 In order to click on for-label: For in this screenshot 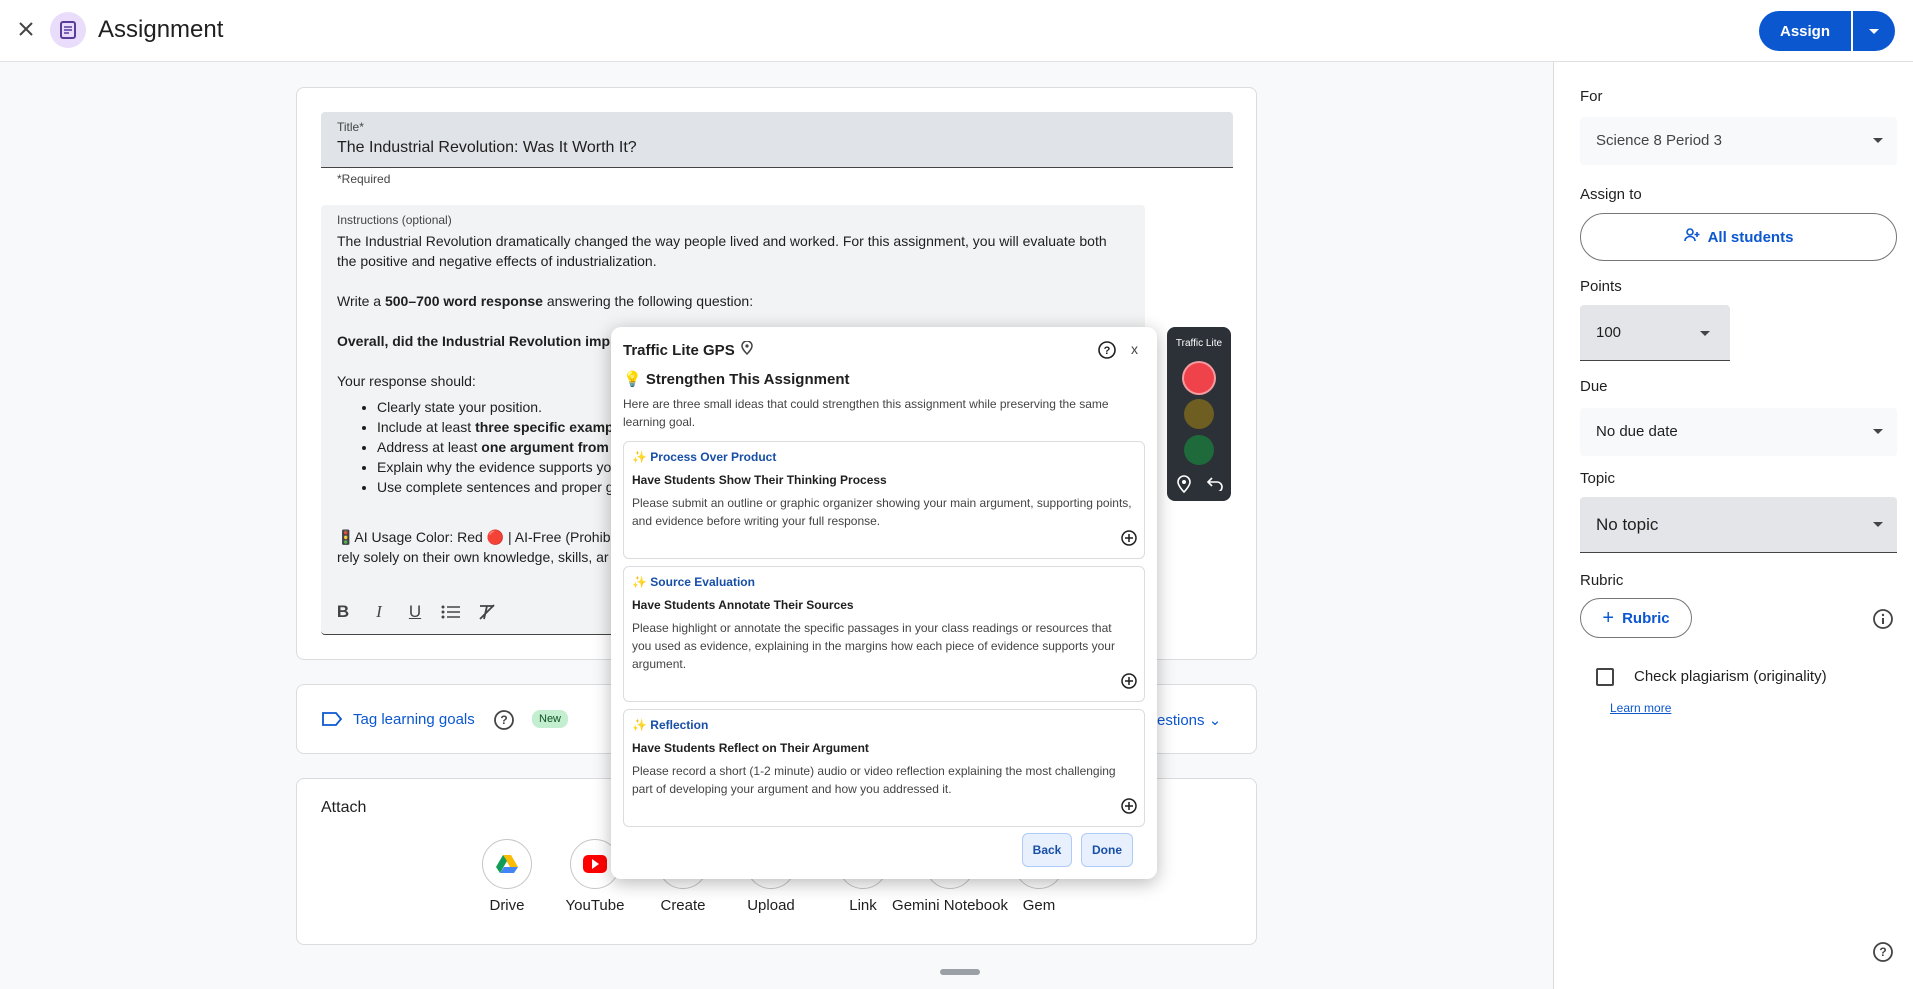, I will do `click(1591, 96)`.